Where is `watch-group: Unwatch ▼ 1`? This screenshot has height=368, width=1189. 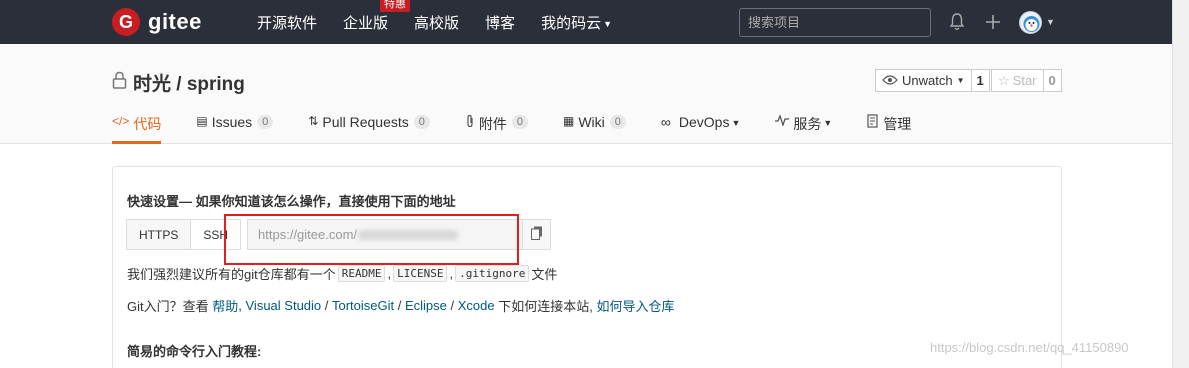
watch-group: Unwatch ▼ 1 is located at coordinates (932, 80).